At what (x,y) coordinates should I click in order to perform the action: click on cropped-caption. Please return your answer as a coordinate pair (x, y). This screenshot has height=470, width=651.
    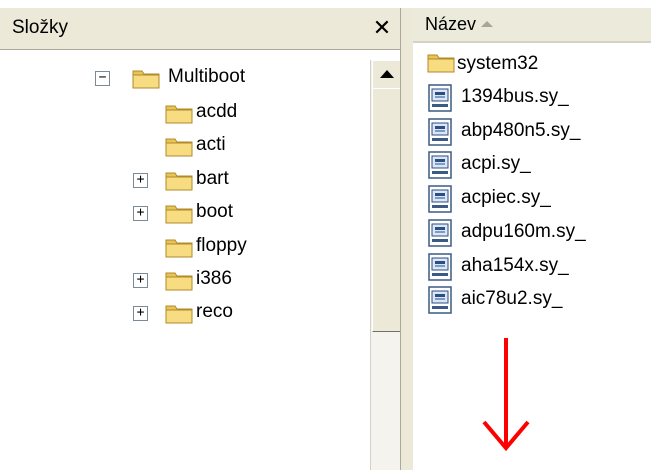
    Looking at the image, I should click on (325, 4).